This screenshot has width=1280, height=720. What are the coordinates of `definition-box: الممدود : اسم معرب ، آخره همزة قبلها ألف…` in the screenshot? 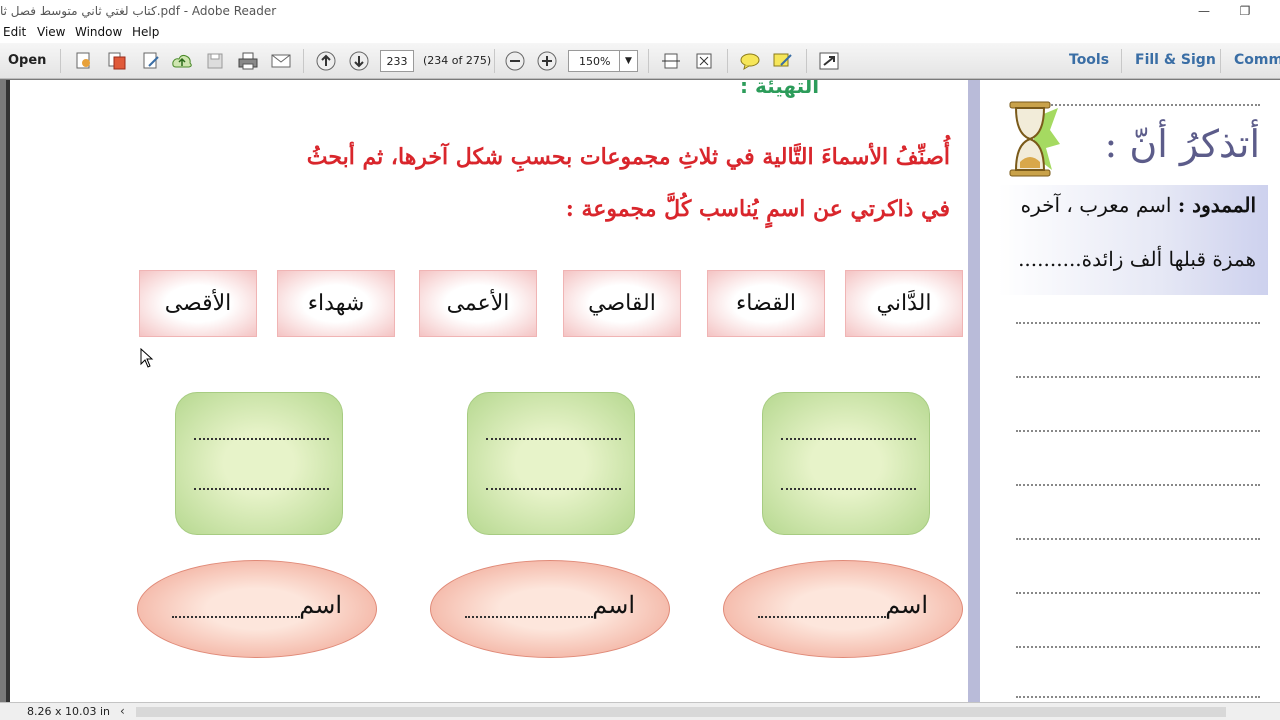 It's located at (1133, 240).